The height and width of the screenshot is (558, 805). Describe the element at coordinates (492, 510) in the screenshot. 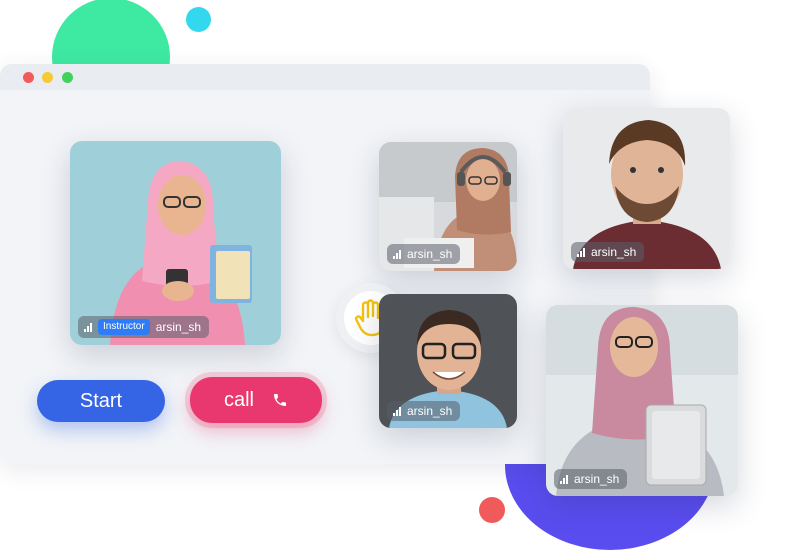

I see `decorative-red-dot` at that location.